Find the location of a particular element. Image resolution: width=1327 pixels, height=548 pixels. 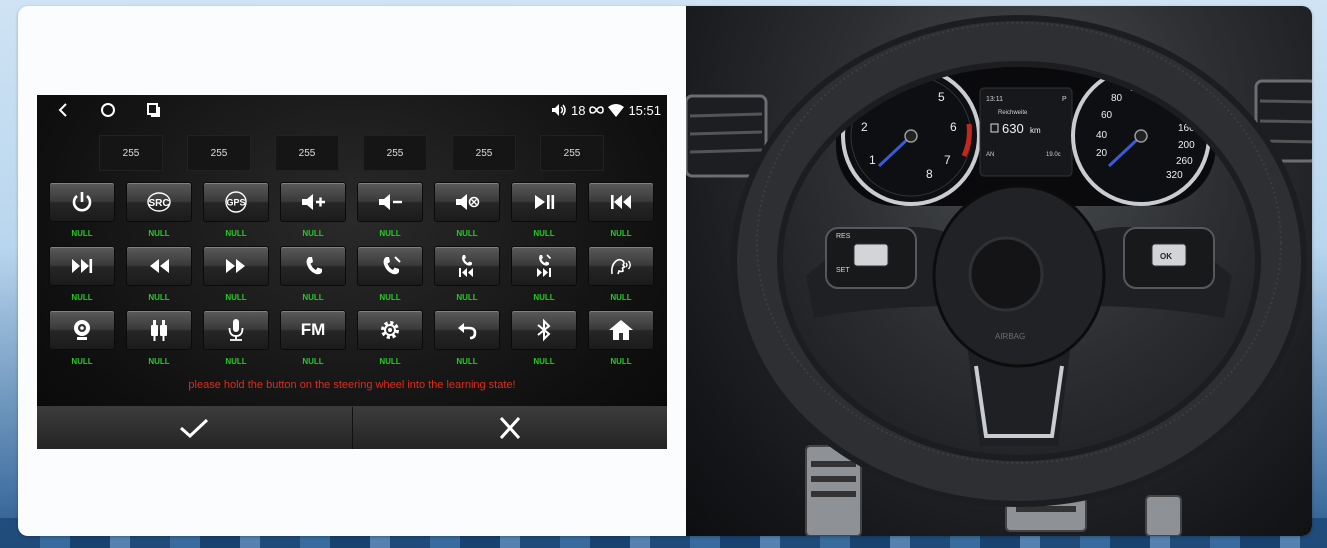

volume-up-icon is located at coordinates (313, 202).